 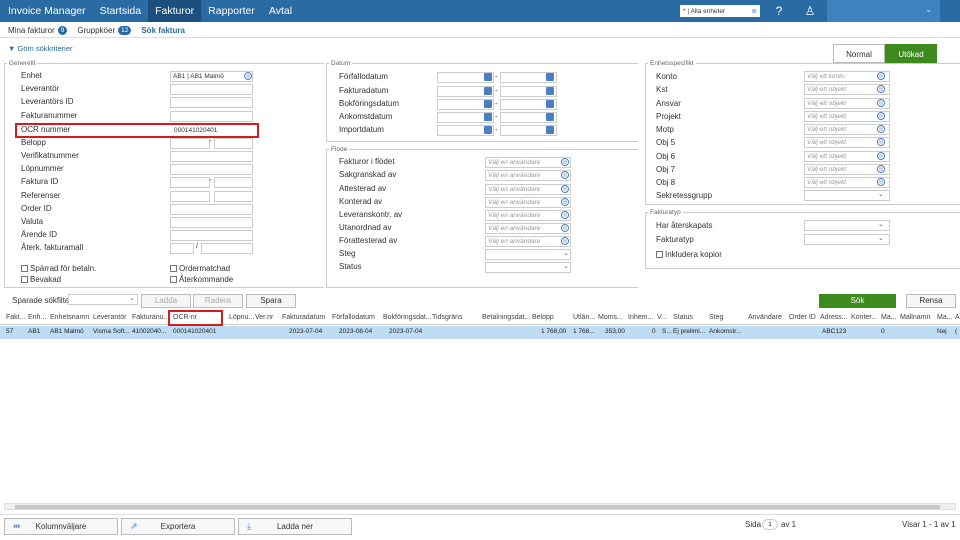 What do you see at coordinates (810, 11) in the screenshot?
I see `user-icon: ♙` at bounding box center [810, 11].